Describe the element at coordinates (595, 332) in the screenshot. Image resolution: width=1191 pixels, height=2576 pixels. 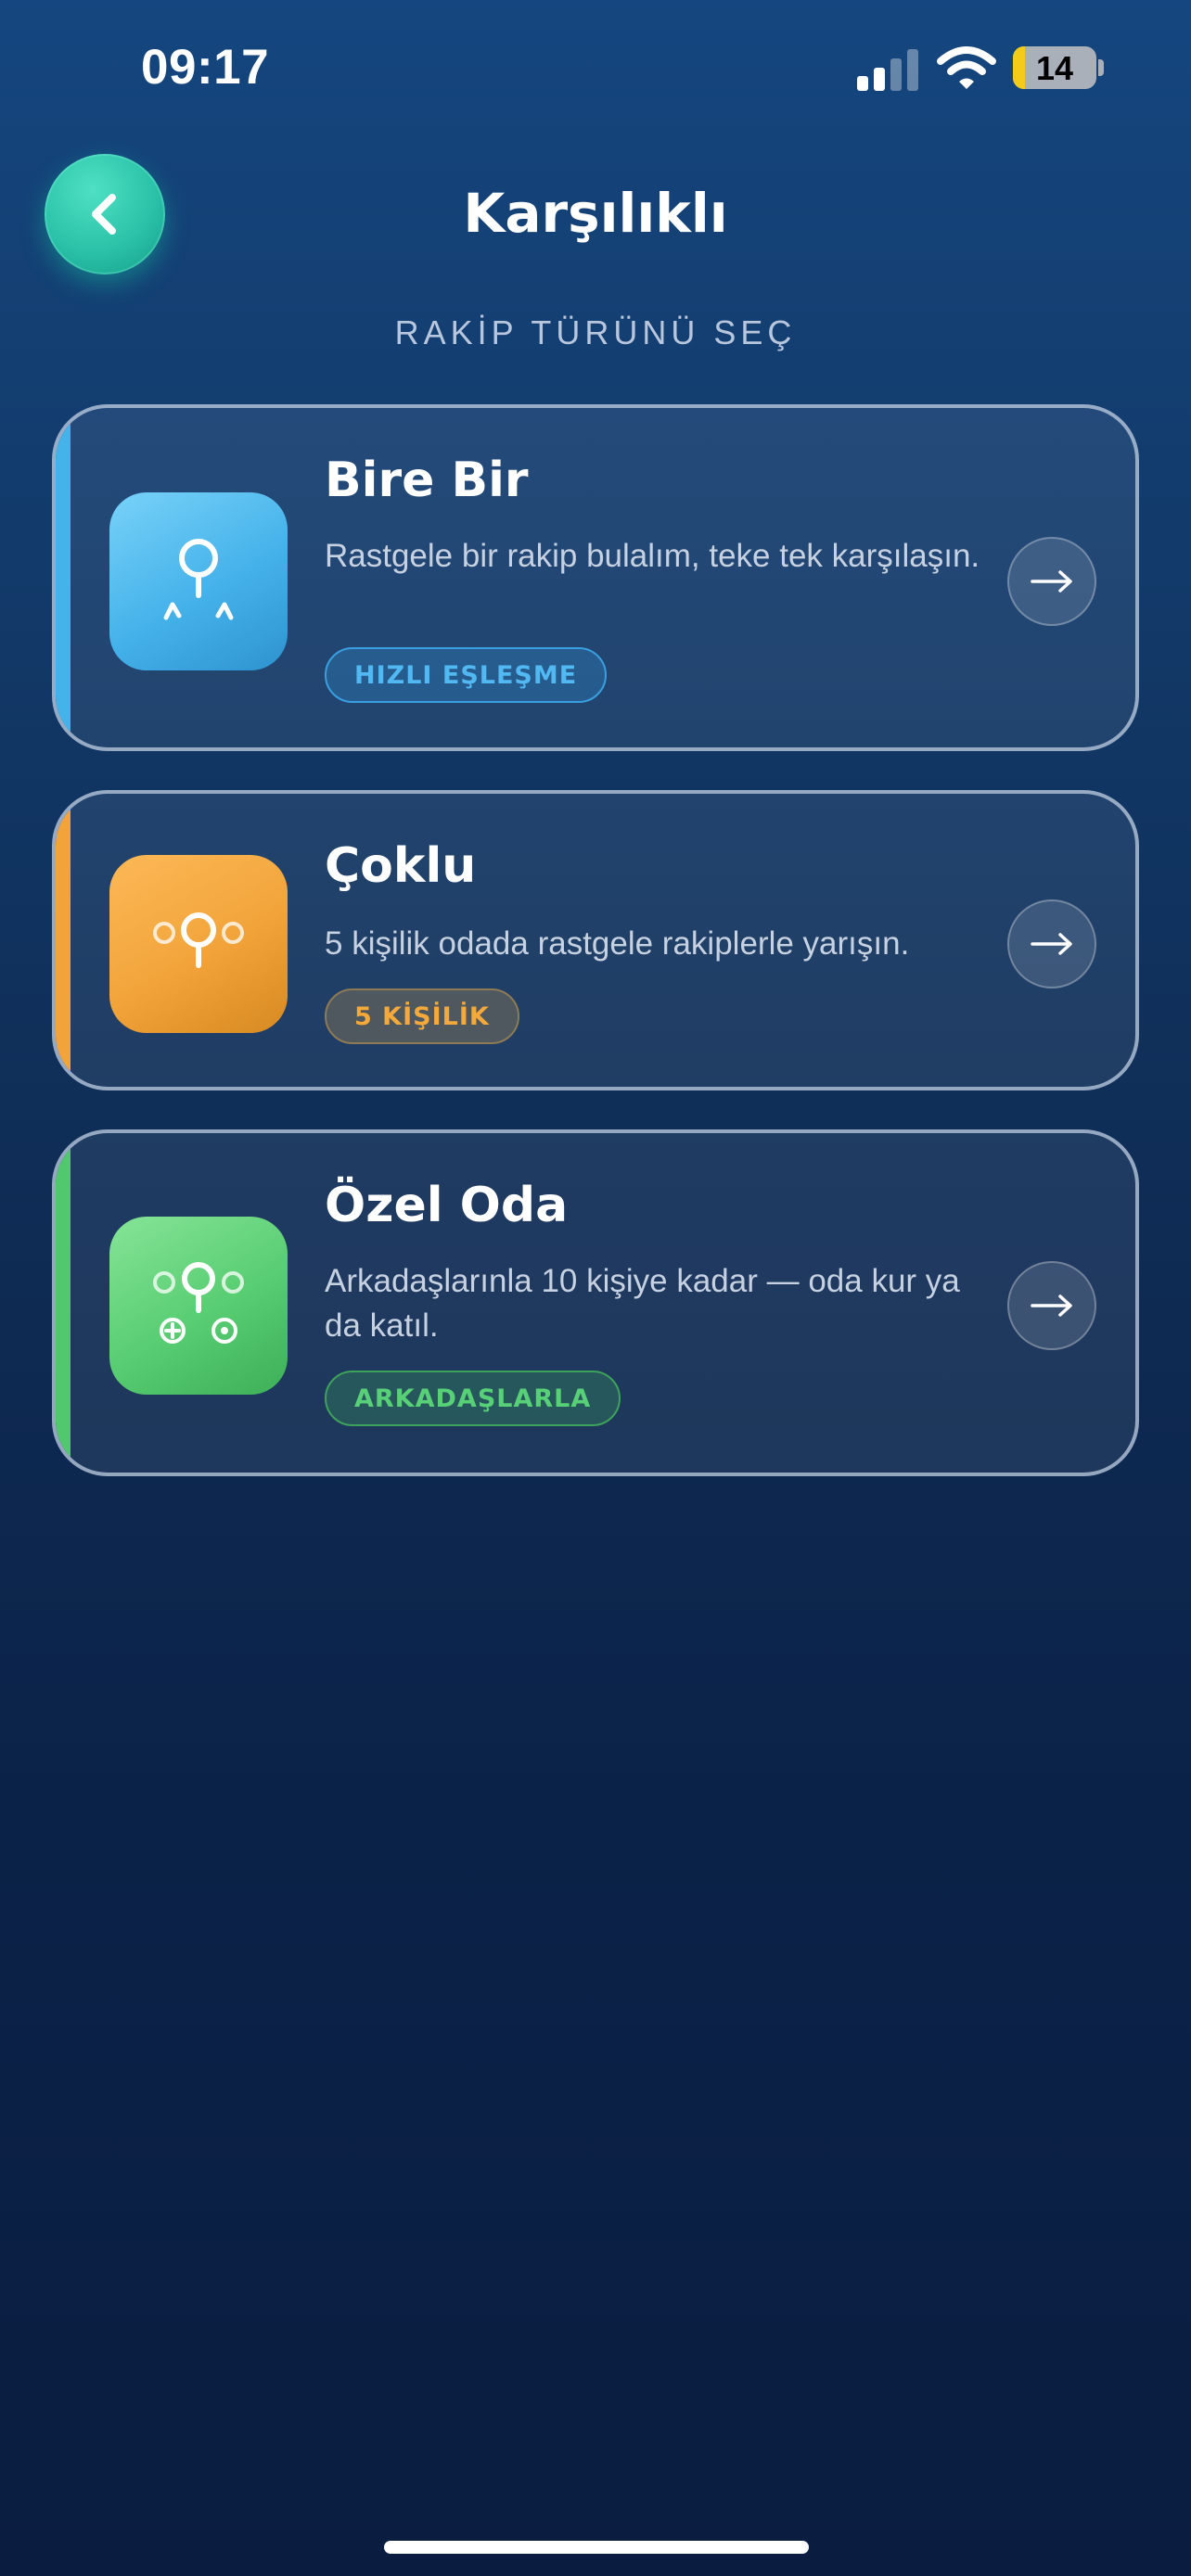
I see `section-title: RAKİP TÜRÜNÜ SEÇ` at that location.